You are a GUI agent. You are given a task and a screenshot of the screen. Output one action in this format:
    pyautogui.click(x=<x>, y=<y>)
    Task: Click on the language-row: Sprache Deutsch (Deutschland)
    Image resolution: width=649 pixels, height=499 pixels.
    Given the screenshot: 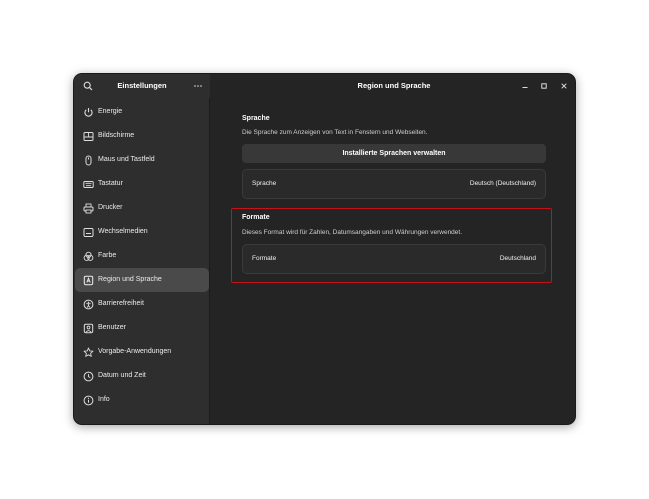 What is the action you would take?
    pyautogui.click(x=394, y=184)
    